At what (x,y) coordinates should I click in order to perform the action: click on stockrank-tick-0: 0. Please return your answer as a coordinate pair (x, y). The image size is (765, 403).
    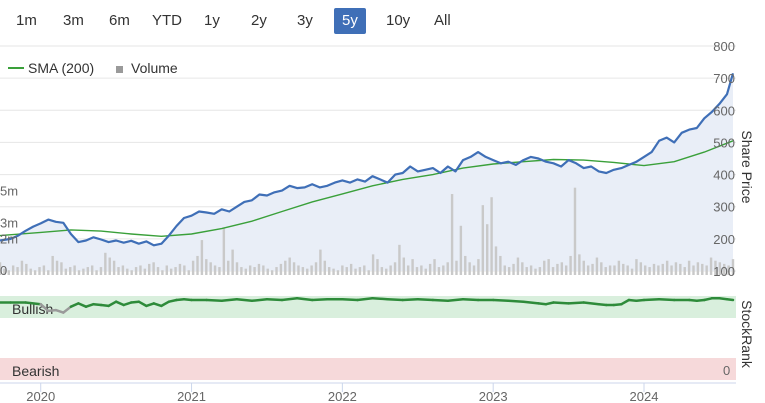
    Looking at the image, I should click on (726, 370).